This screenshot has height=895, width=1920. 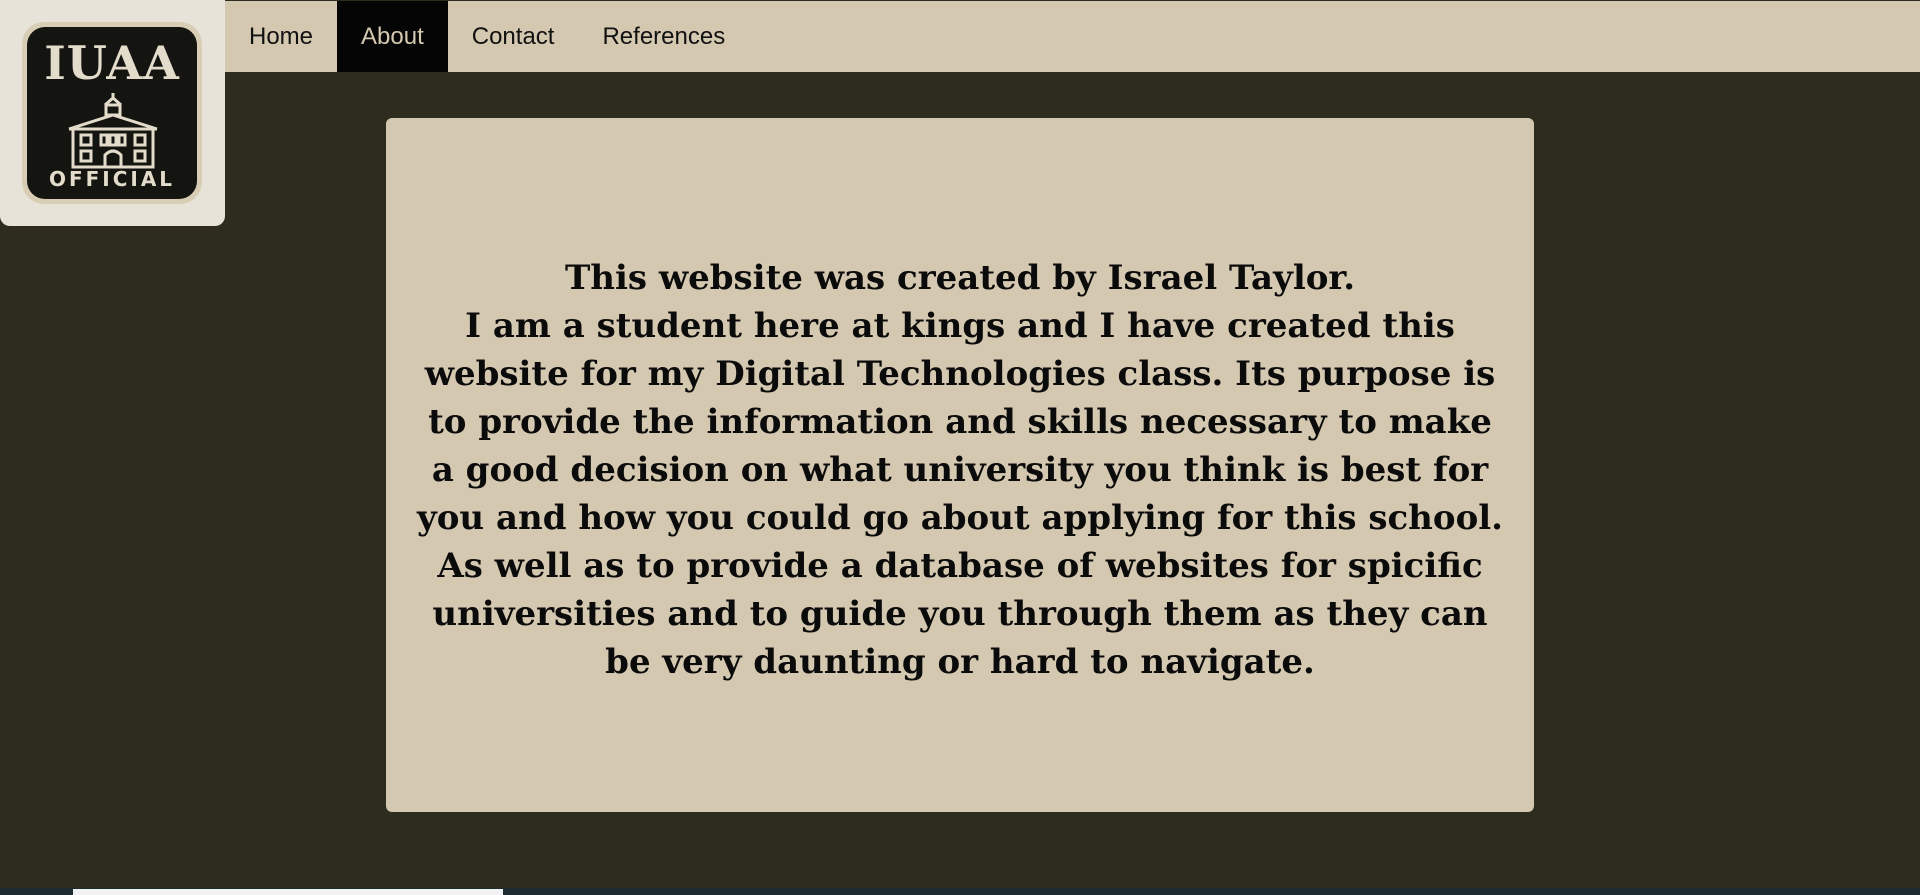 I want to click on horizontal-scrollbar, so click(x=288, y=892).